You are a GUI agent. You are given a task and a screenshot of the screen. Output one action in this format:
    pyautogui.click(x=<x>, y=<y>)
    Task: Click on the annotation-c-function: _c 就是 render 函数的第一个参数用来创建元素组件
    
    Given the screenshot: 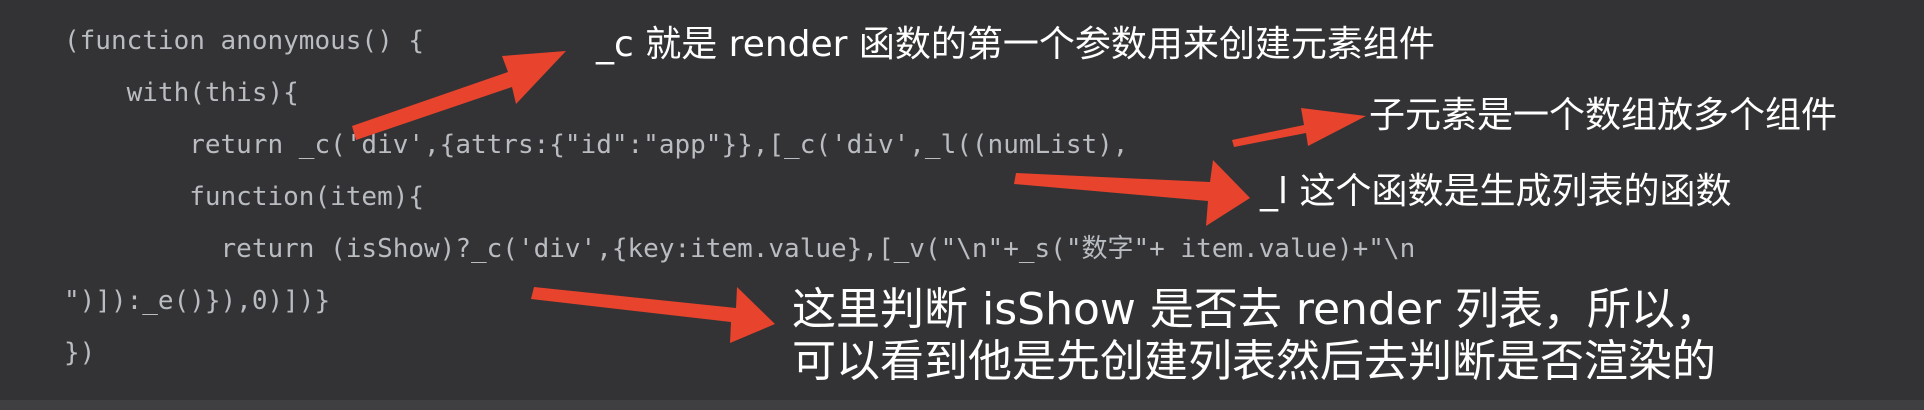 What is the action you would take?
    pyautogui.click(x=1015, y=44)
    